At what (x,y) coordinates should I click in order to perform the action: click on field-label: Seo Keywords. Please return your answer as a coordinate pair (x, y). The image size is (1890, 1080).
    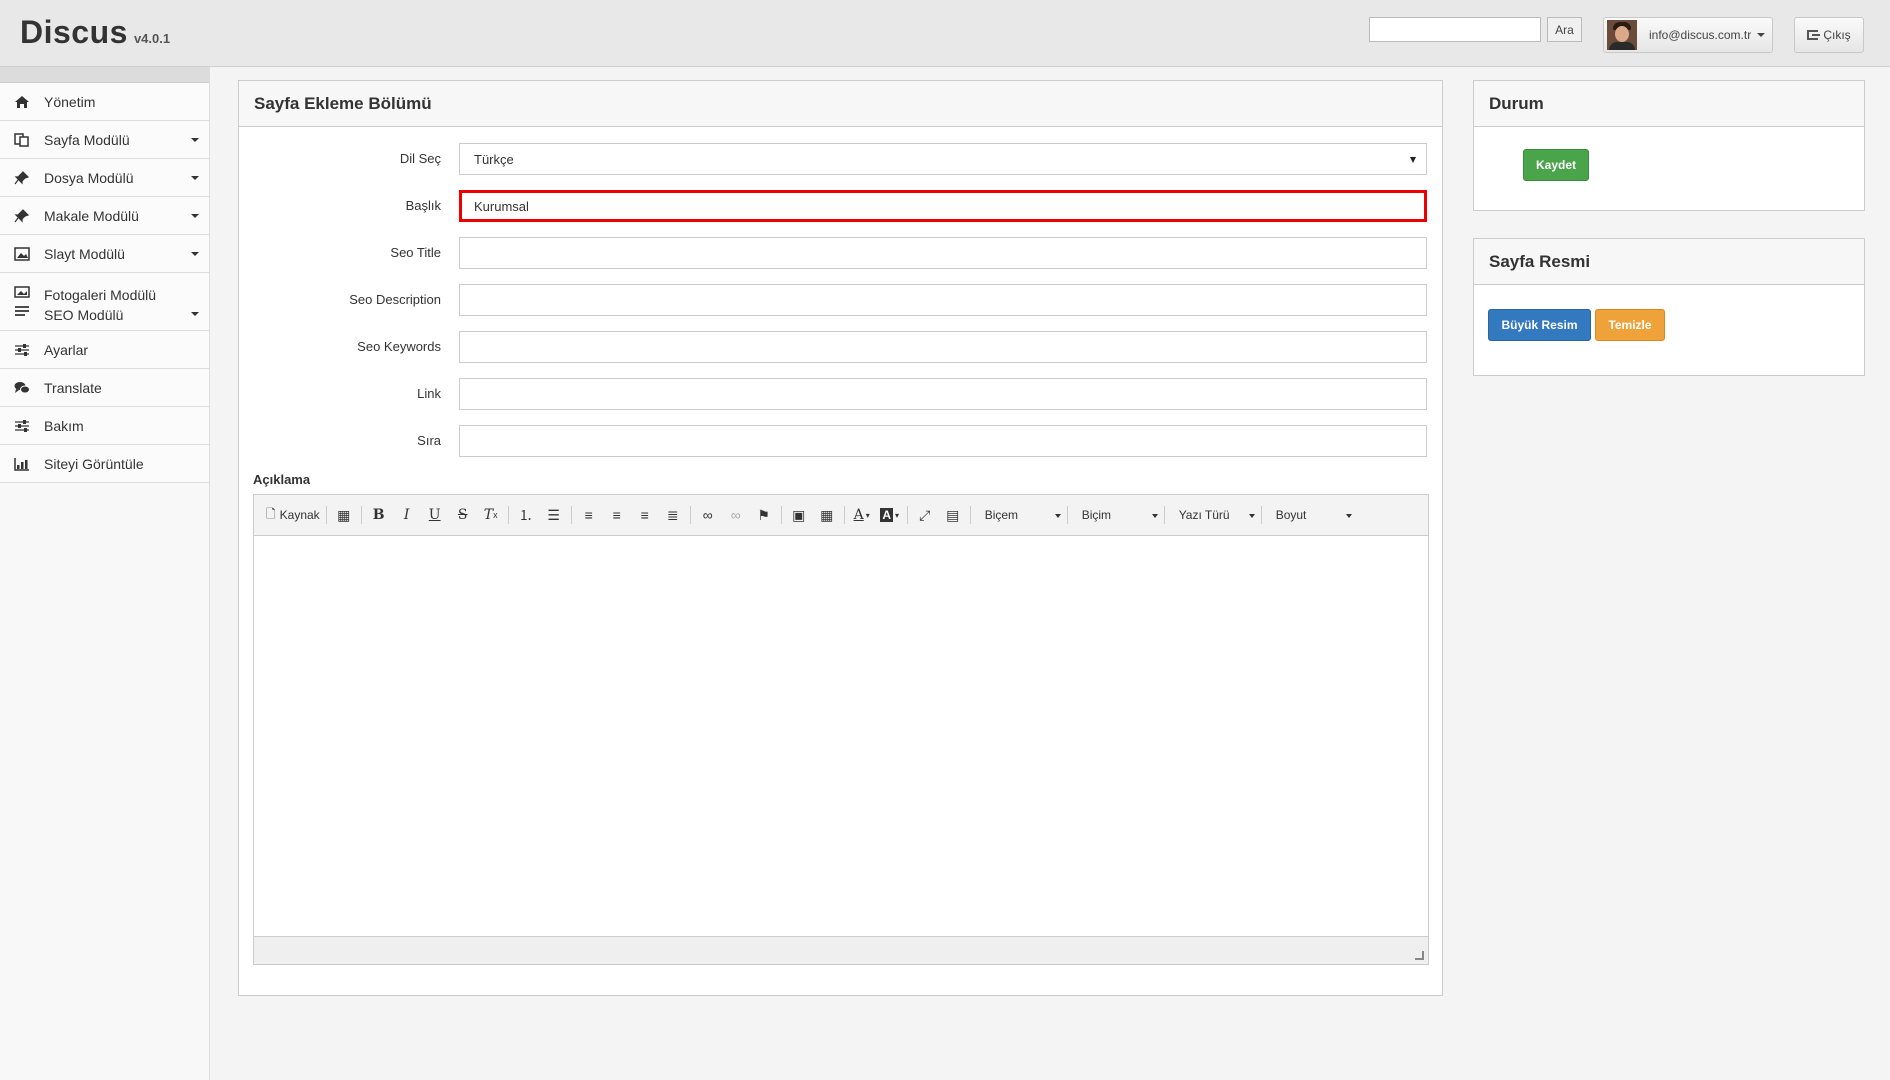
    Looking at the image, I should click on (399, 346).